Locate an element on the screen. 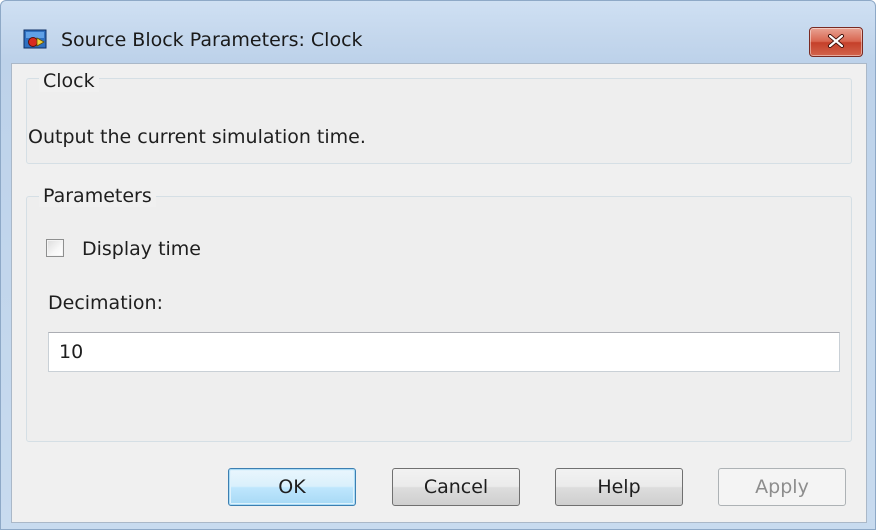 The height and width of the screenshot is (530, 876). cancel-button: Cancel is located at coordinates (456, 487).